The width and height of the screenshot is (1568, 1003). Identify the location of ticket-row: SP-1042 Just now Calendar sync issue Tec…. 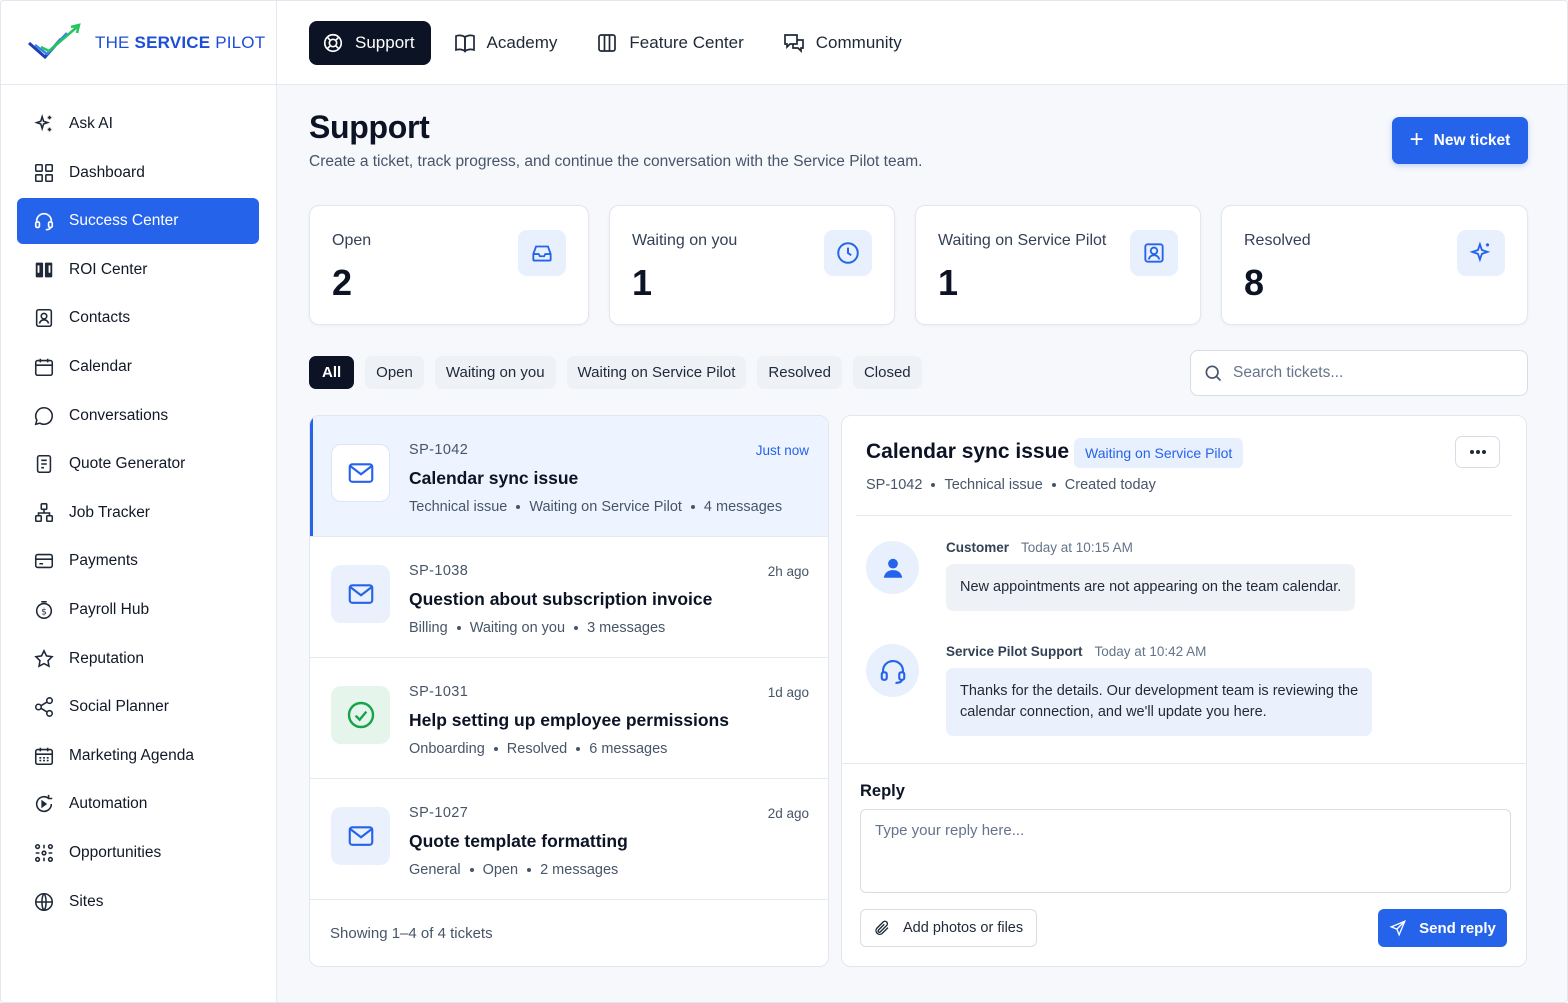
(569, 476).